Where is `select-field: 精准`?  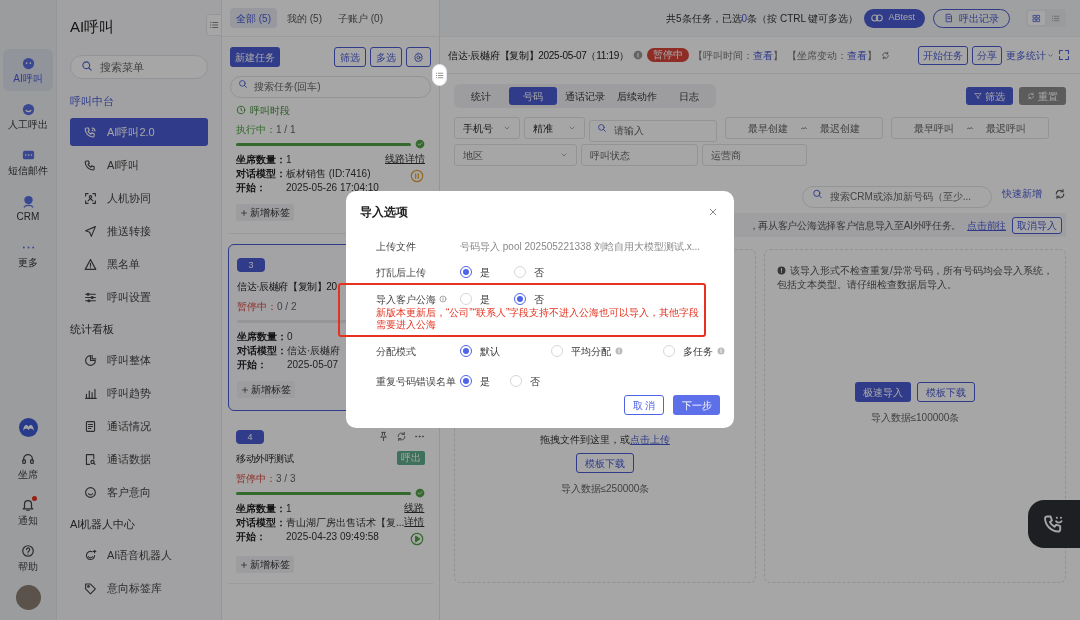 select-field: 精准 is located at coordinates (554, 128).